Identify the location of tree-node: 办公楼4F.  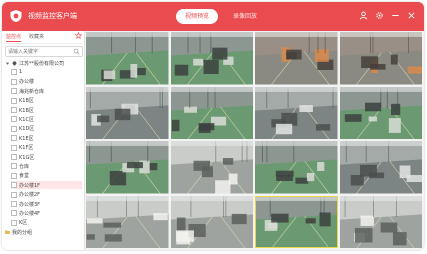
(46, 213).